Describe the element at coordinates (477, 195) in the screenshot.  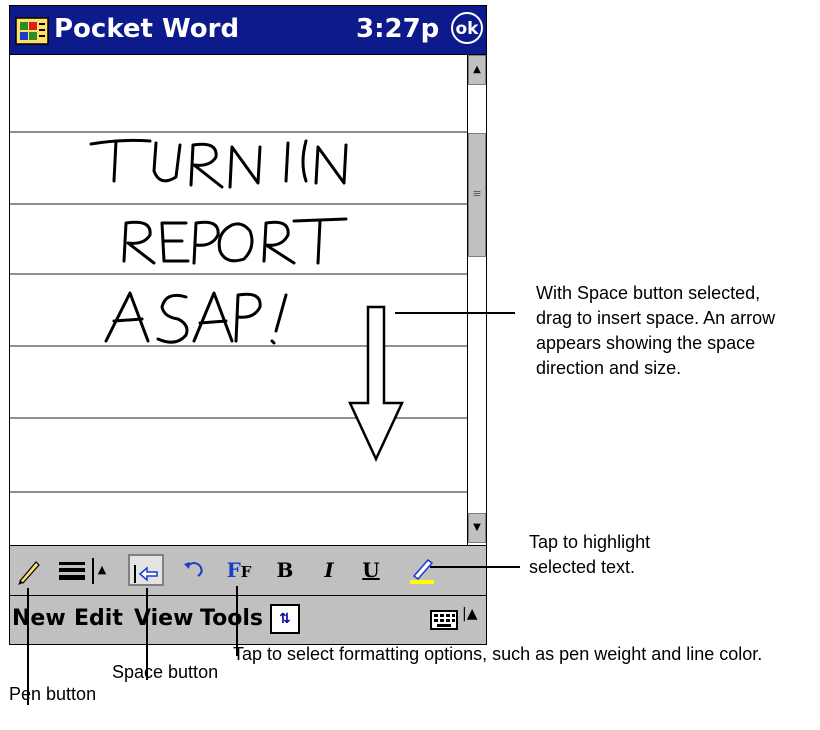
I see `scroll-thumb: ≡` at that location.